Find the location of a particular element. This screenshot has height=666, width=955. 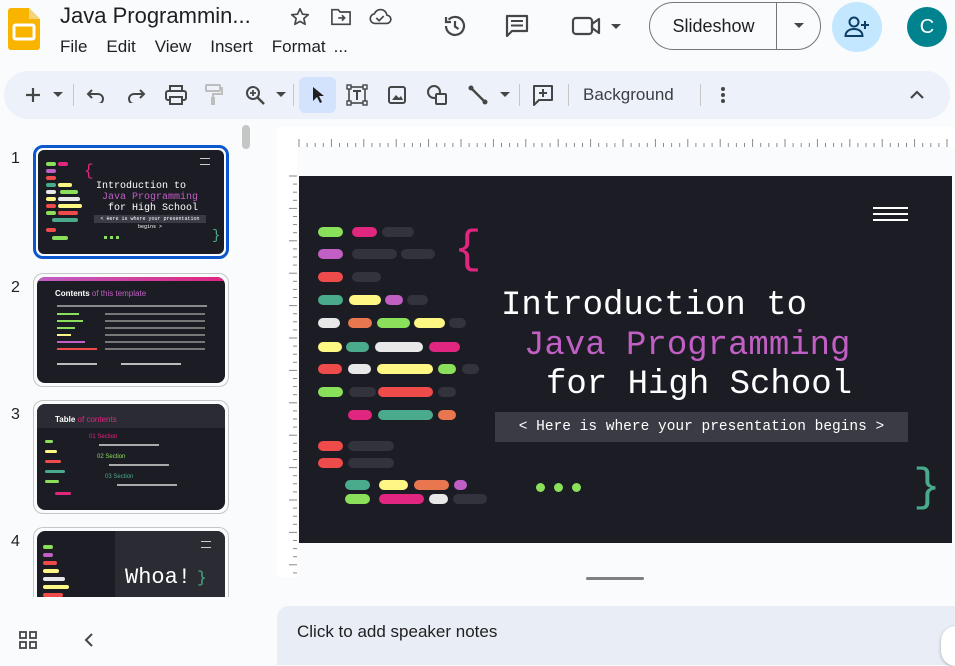

grid-view-icon is located at coordinates (28, 640).